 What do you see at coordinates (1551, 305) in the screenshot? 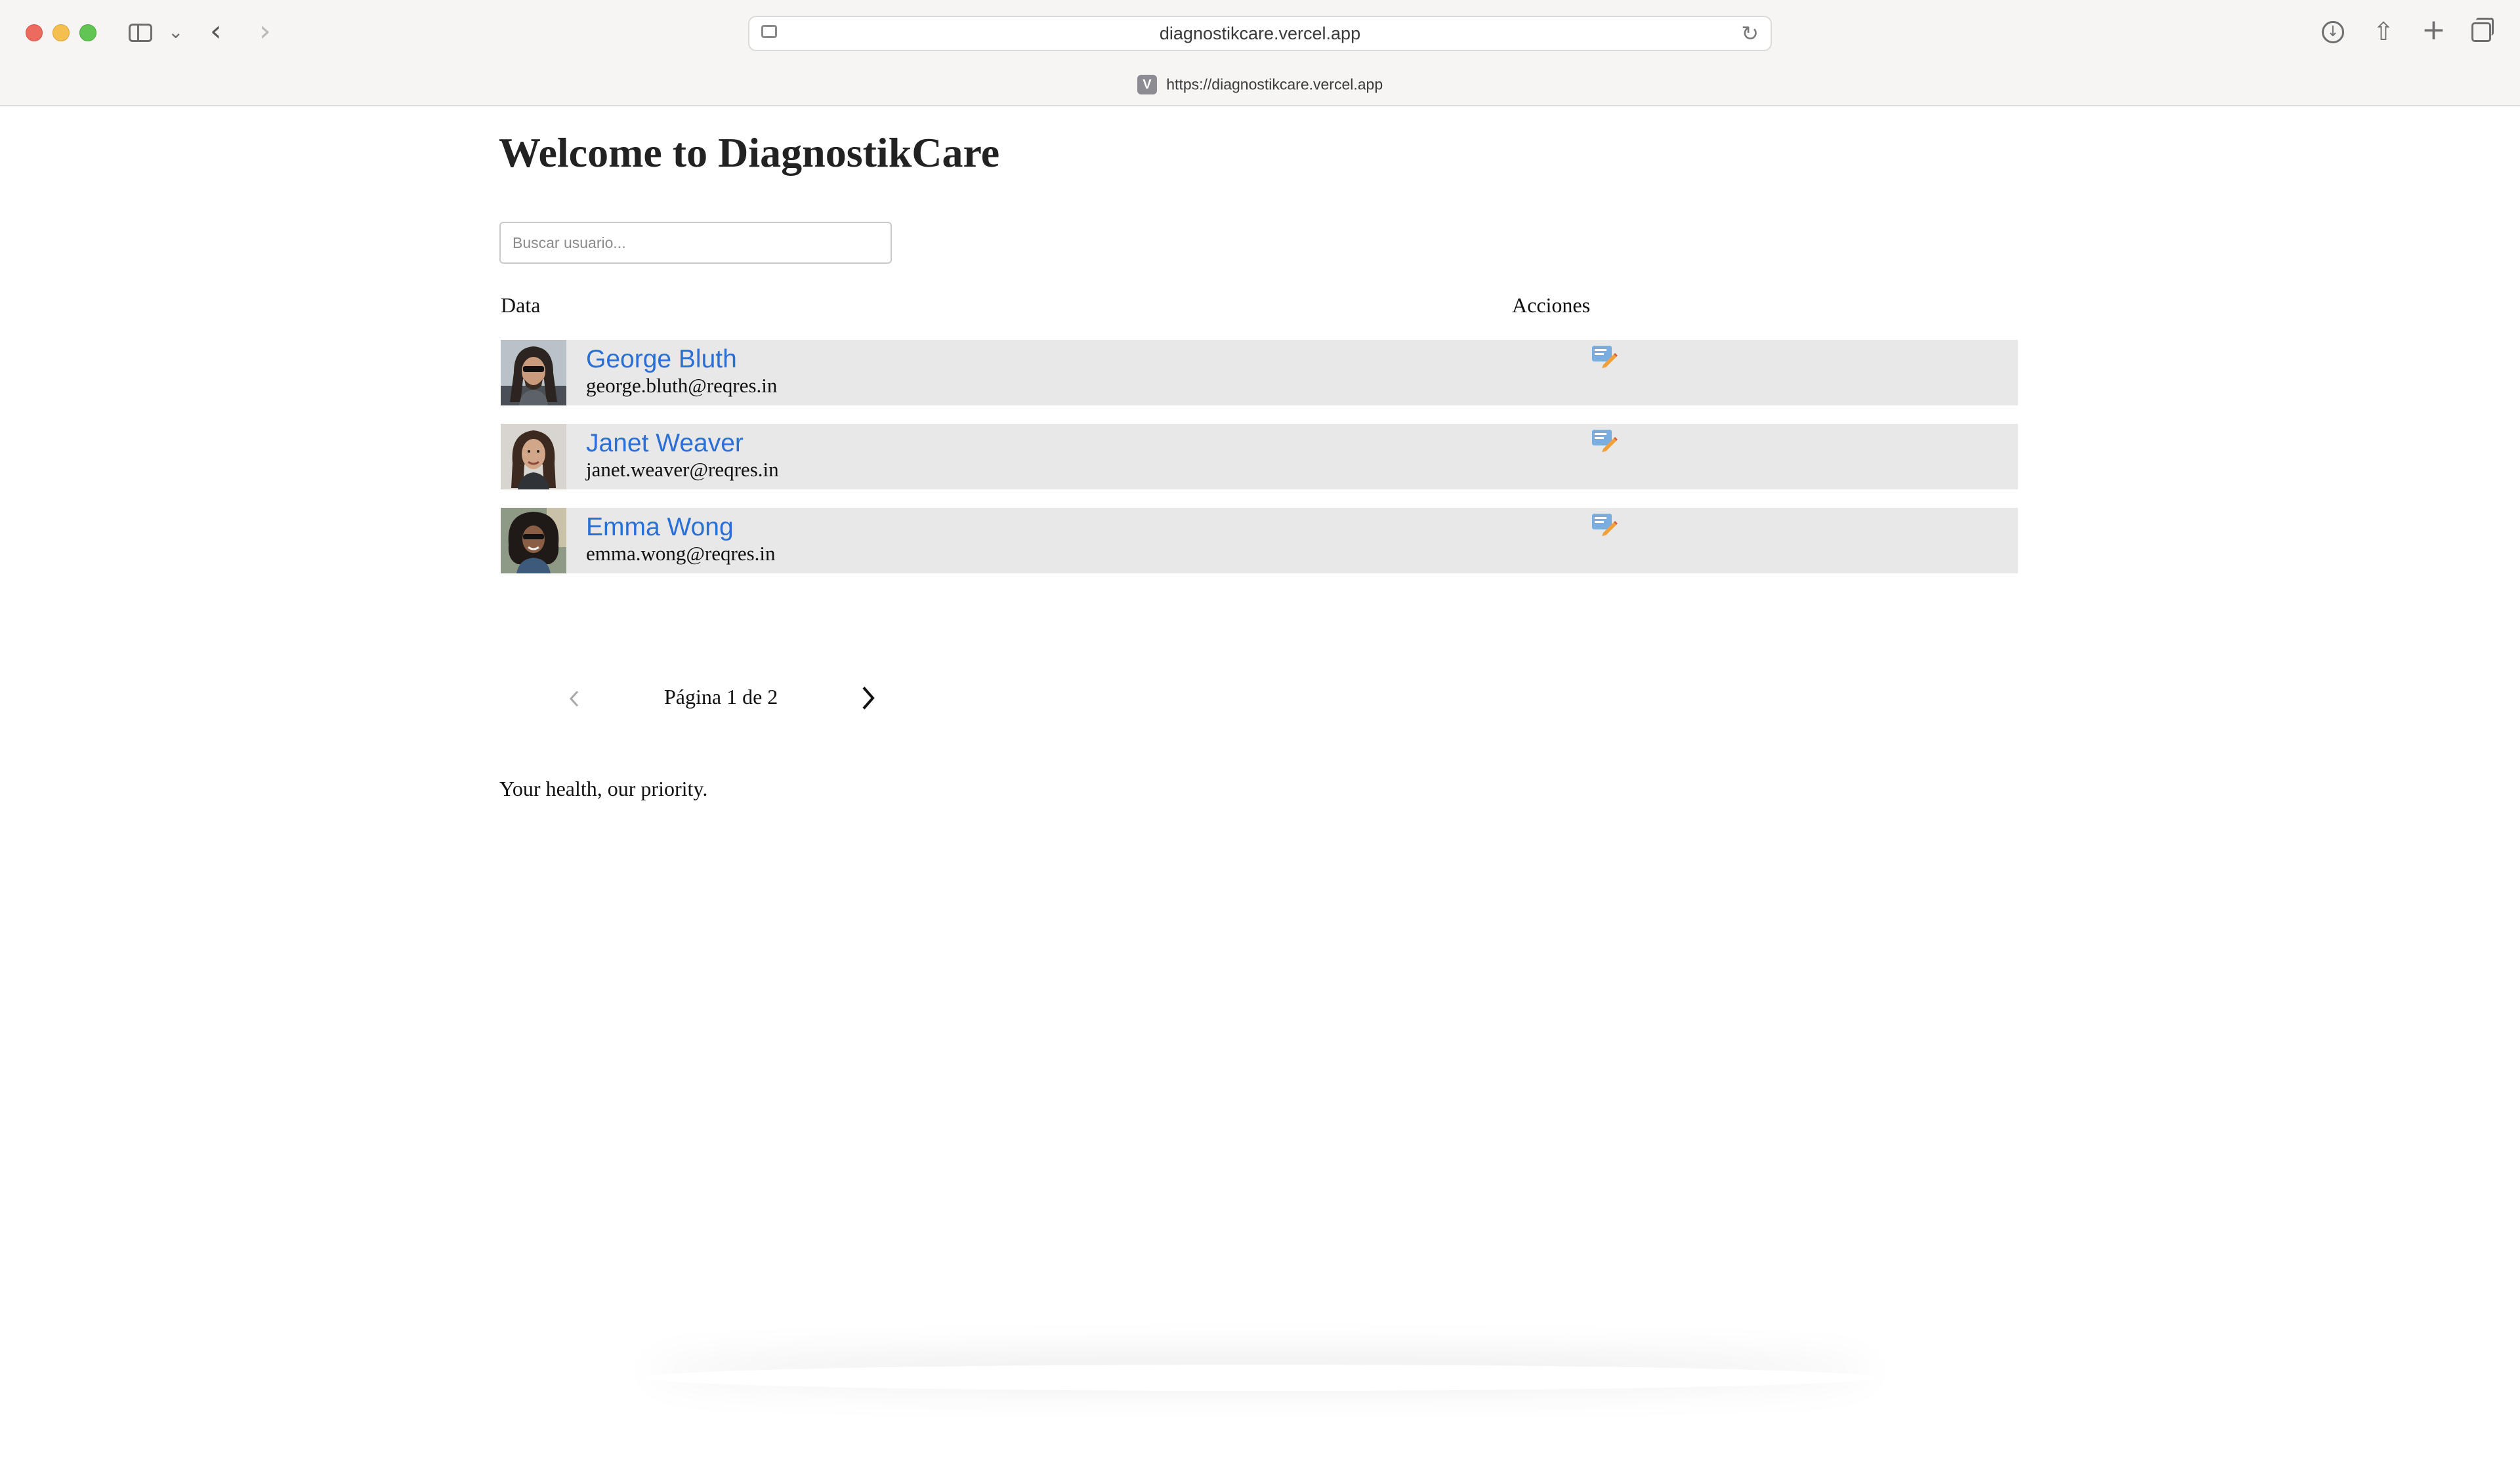
I see `column-header-actions: Acciones` at bounding box center [1551, 305].